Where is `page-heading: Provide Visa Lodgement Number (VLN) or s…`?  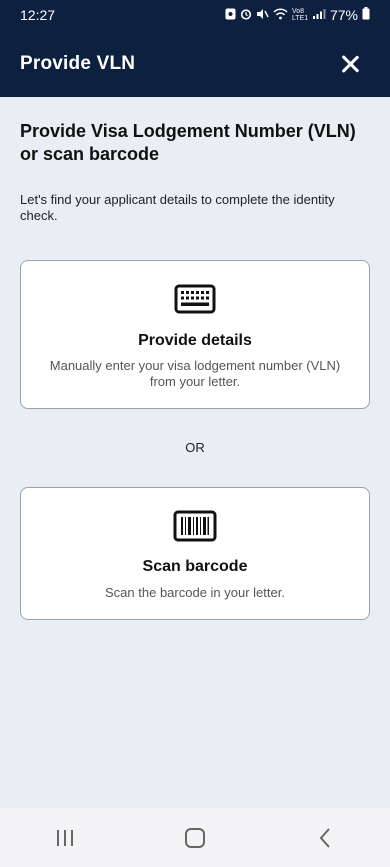
page-heading: Provide Visa Lodgement Number (VLN) or s… is located at coordinates (188, 142).